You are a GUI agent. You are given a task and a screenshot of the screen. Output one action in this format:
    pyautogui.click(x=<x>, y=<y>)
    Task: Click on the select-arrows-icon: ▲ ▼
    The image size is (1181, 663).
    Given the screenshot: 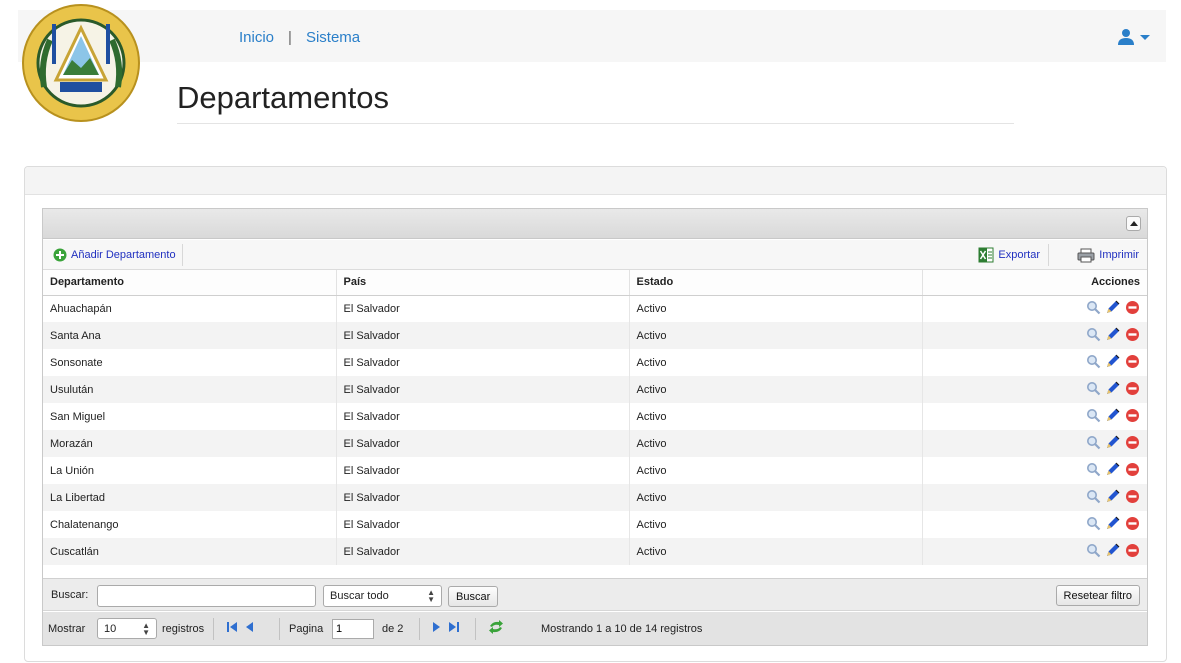 What is the action you would take?
    pyautogui.click(x=431, y=596)
    